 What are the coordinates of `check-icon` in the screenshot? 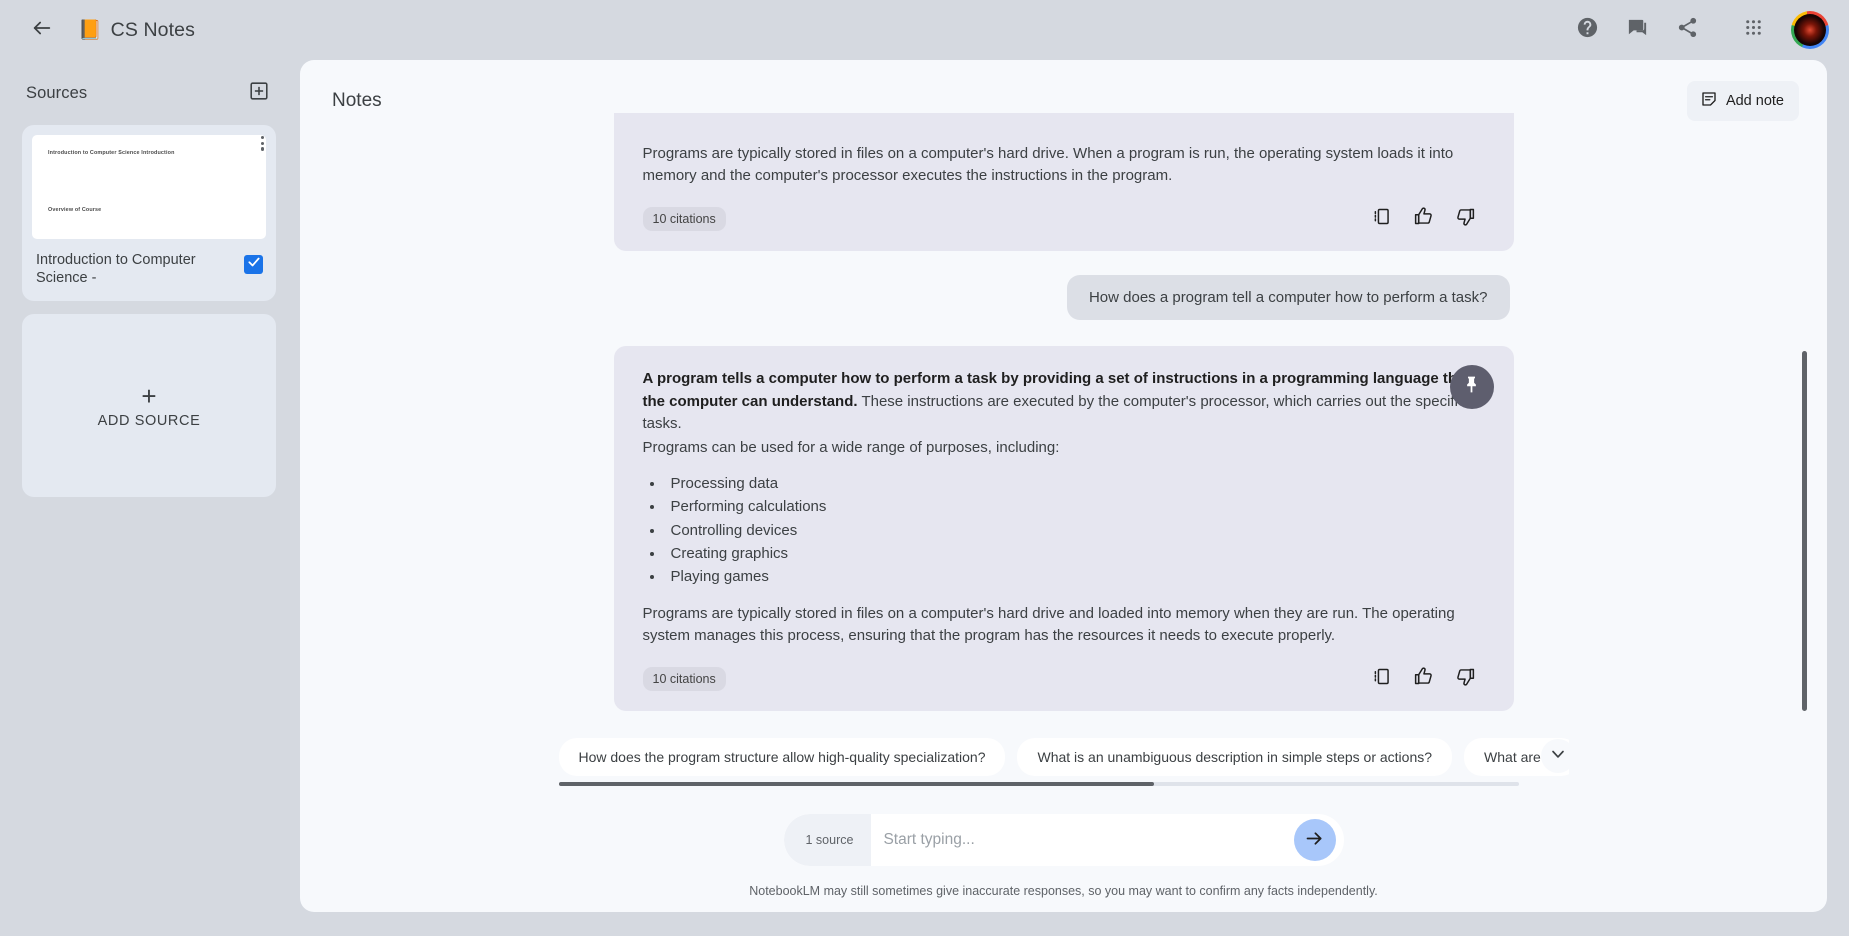 It's located at (254, 264).